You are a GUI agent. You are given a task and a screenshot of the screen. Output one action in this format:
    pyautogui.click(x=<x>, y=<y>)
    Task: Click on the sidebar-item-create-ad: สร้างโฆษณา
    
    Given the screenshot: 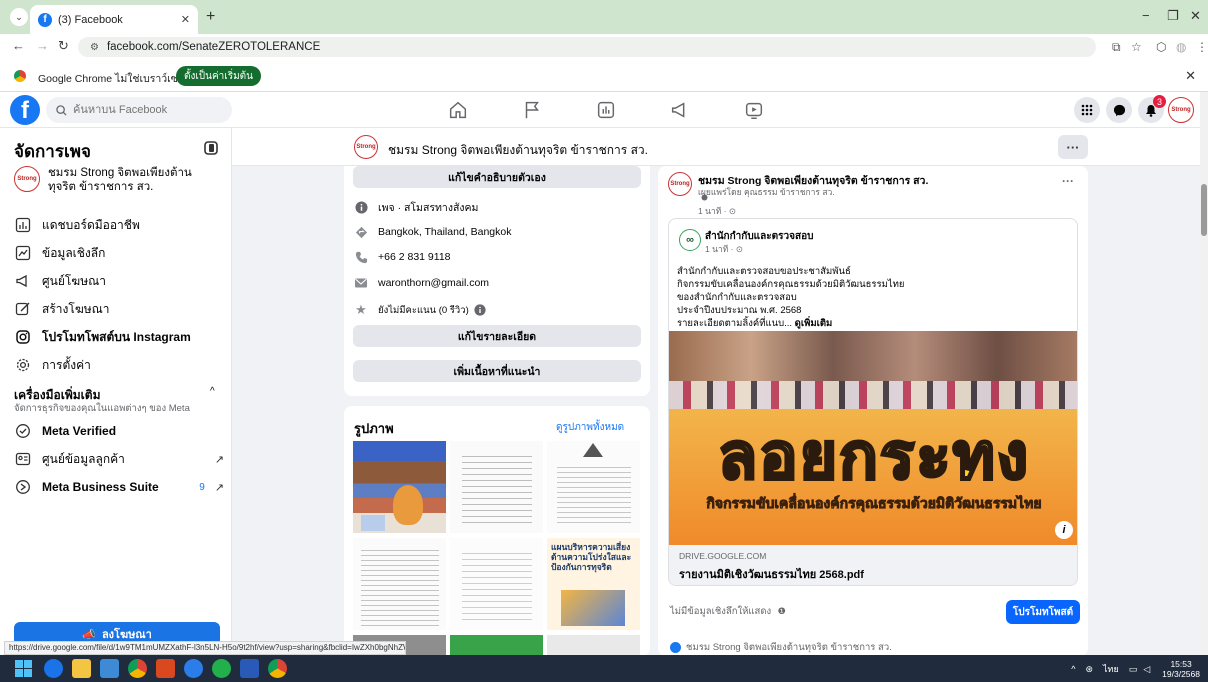 What is the action you would take?
    pyautogui.click(x=119, y=309)
    